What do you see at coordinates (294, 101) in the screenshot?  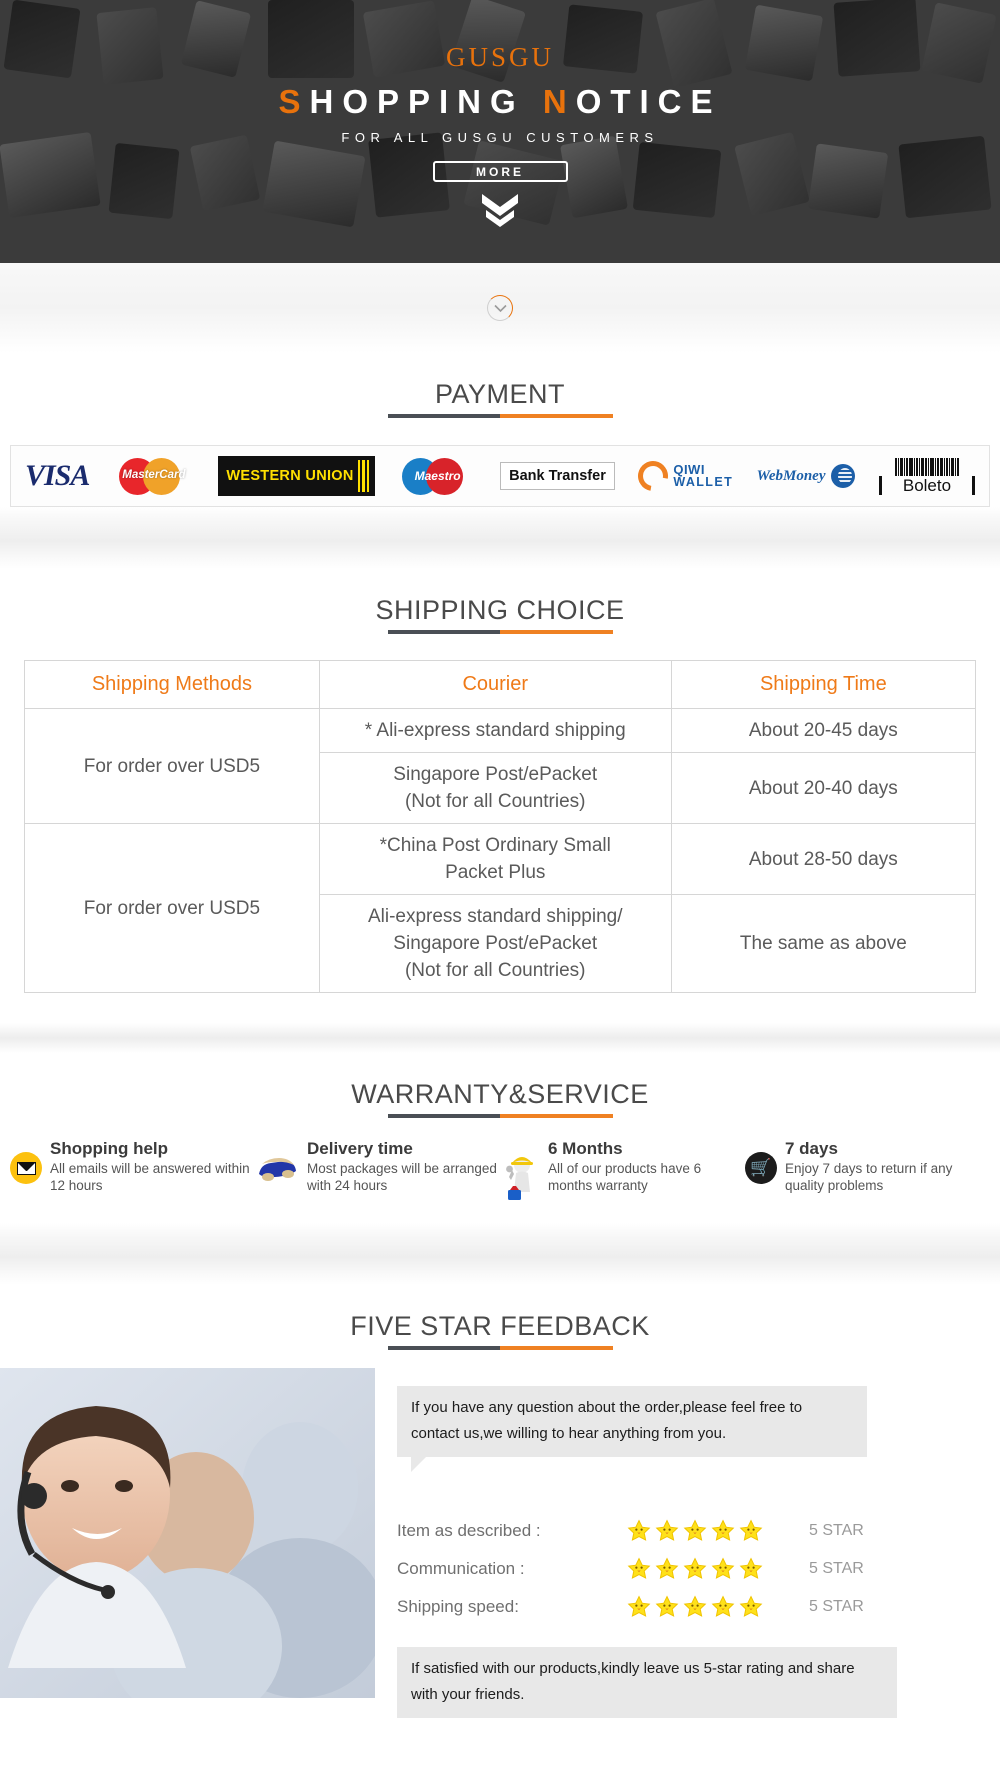 I see `banner-title-part: S` at bounding box center [294, 101].